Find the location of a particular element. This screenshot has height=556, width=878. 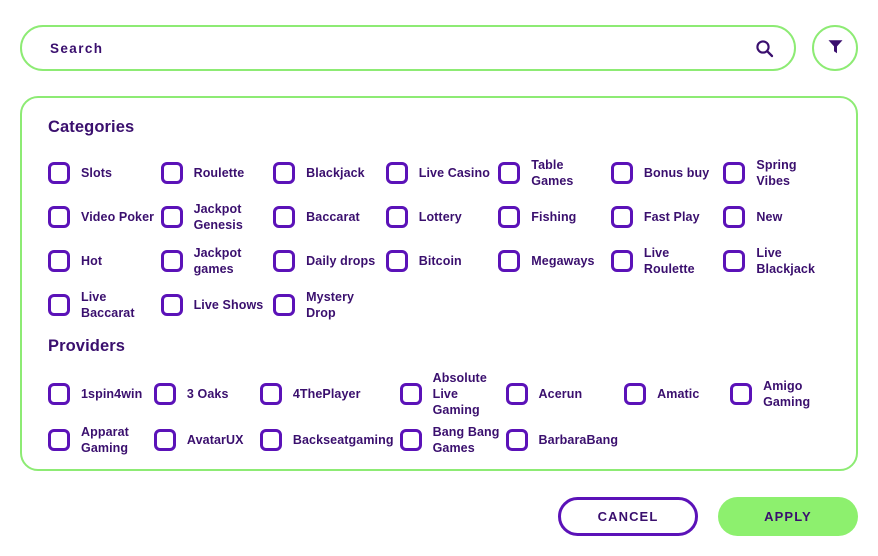

category-item: Live Casino is located at coordinates (439, 173).